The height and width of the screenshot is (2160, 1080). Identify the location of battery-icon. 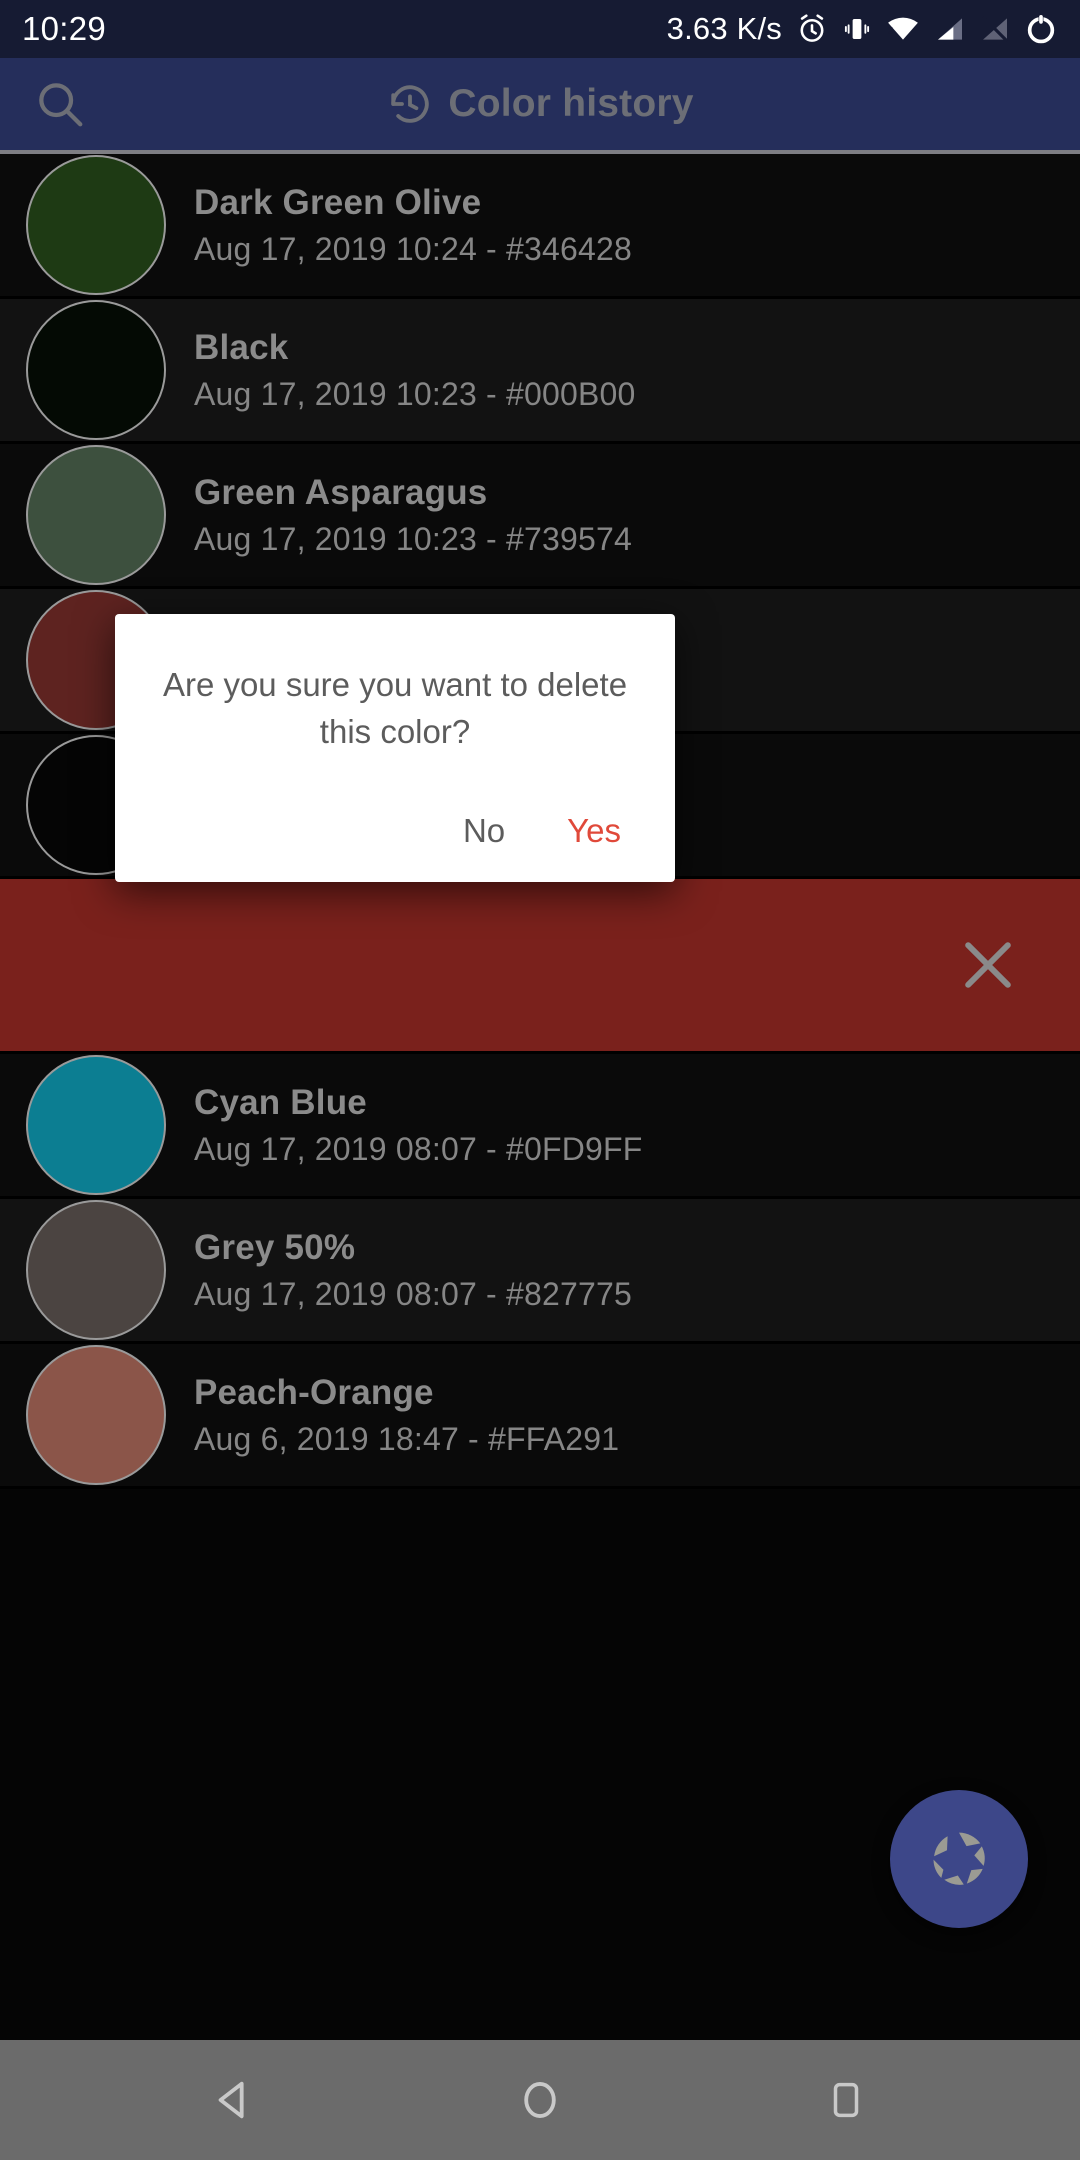
(1041, 28).